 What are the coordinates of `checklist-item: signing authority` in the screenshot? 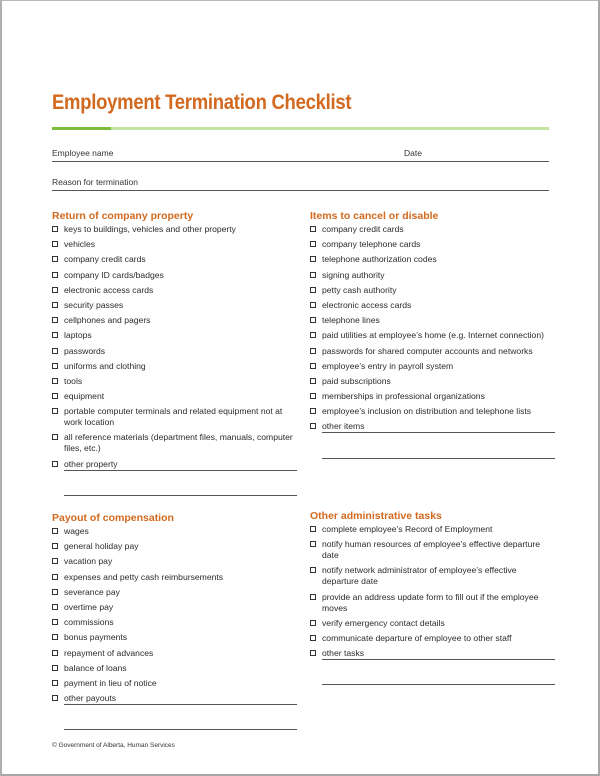 It's located at (432, 275).